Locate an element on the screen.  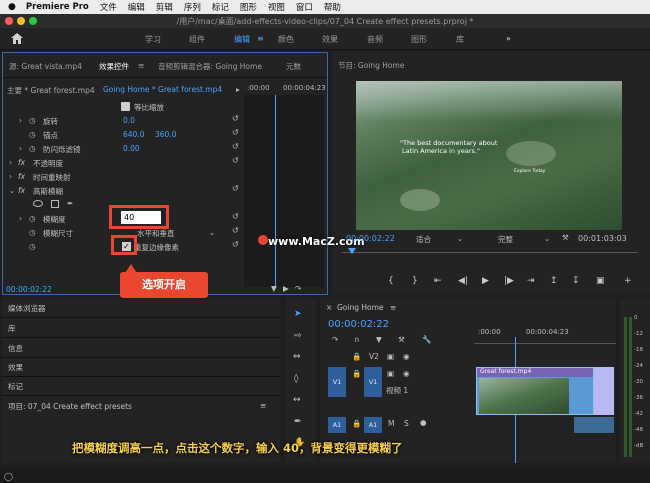
workspace-assembly: 组件 is located at coordinates (197, 39).